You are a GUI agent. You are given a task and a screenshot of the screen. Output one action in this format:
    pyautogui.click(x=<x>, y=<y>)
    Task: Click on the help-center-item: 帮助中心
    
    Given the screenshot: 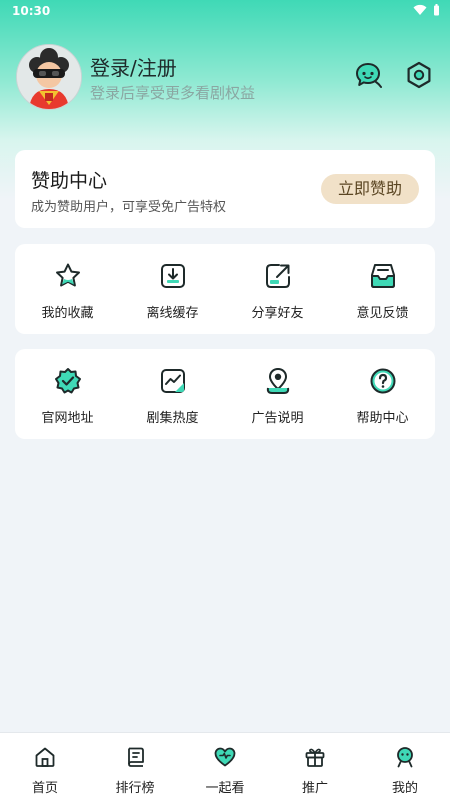 What is the action you would take?
    pyautogui.click(x=382, y=394)
    